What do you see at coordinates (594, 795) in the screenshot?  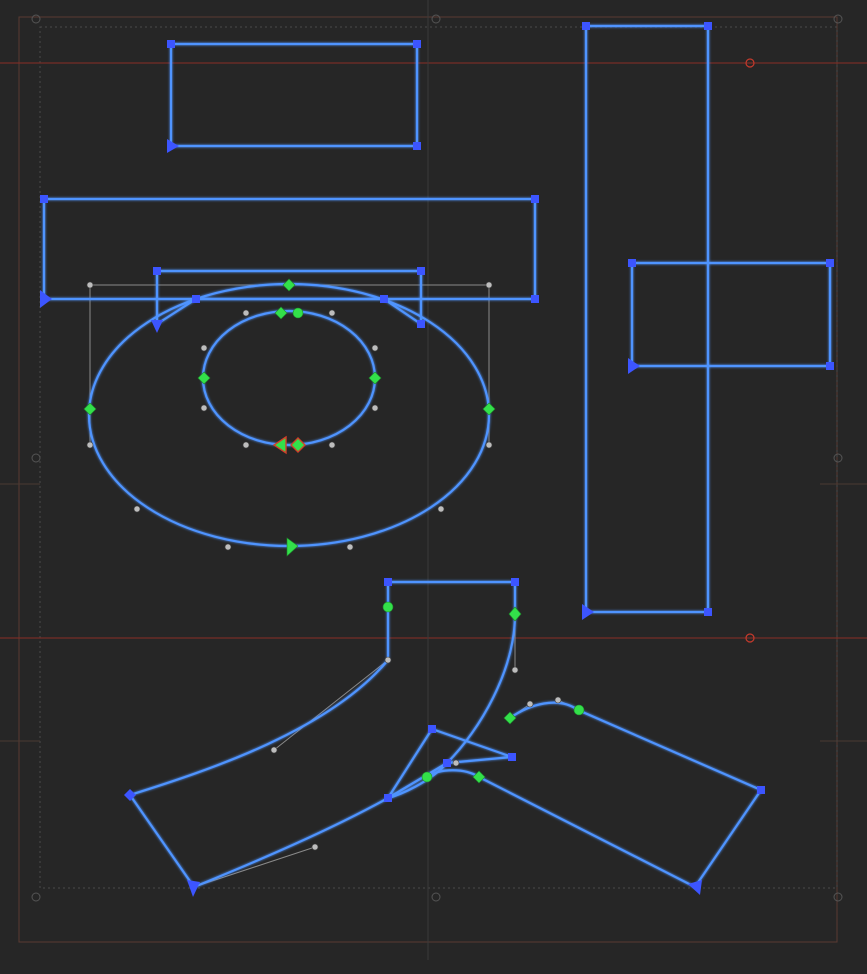 I see `right-stroke-contour` at bounding box center [594, 795].